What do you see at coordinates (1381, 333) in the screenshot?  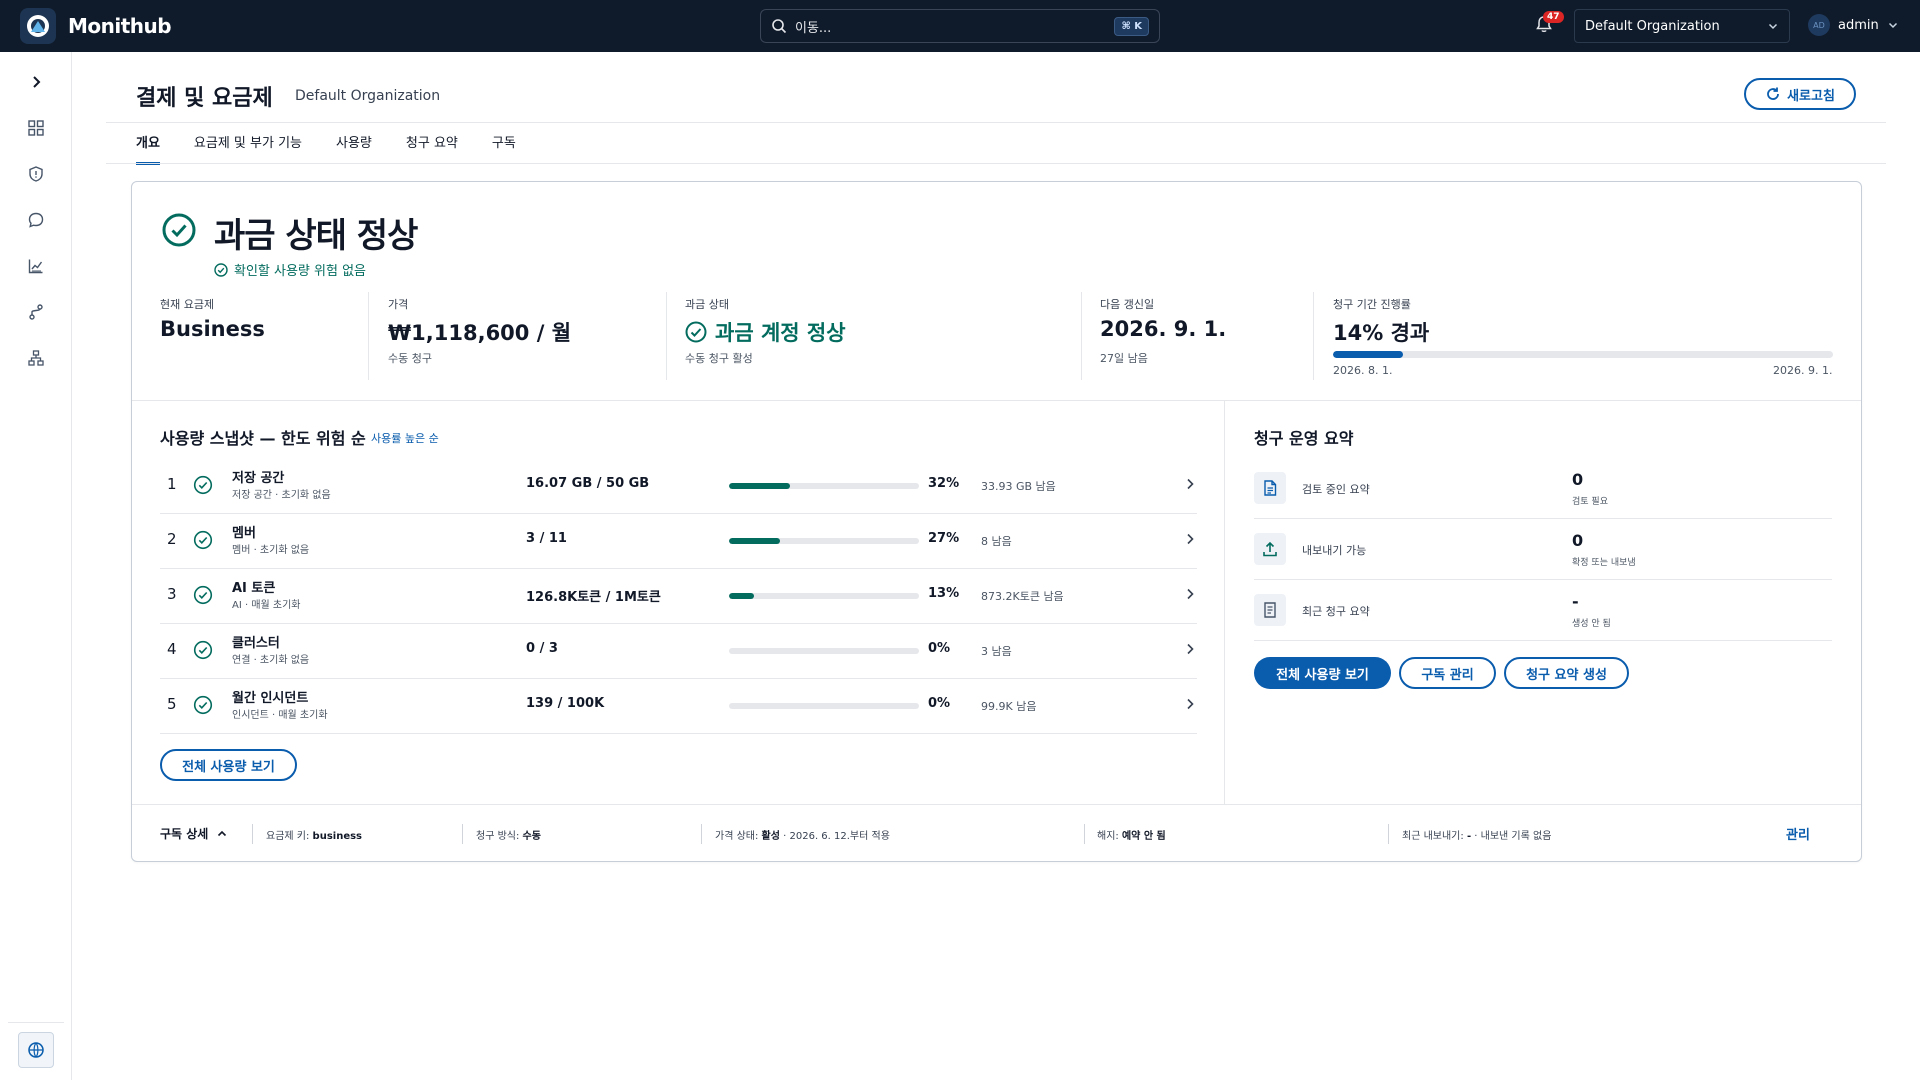 I see `period-value: 14% 경과` at bounding box center [1381, 333].